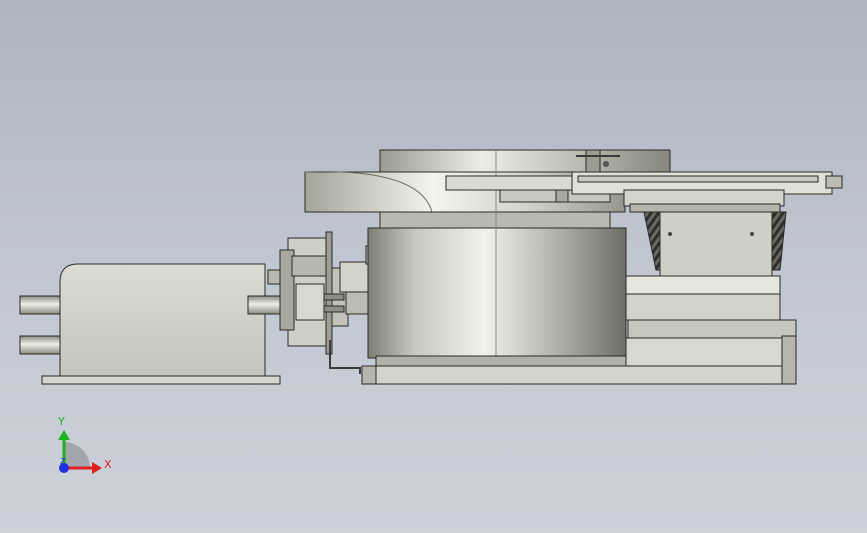 This screenshot has width=867, height=533. I want to click on motor-shaft-upper, so click(40, 305).